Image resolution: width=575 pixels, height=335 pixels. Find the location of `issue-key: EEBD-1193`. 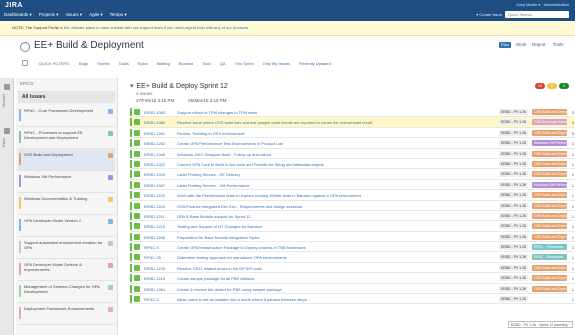

issue-key: EEBD-1193 is located at coordinates (154, 268).